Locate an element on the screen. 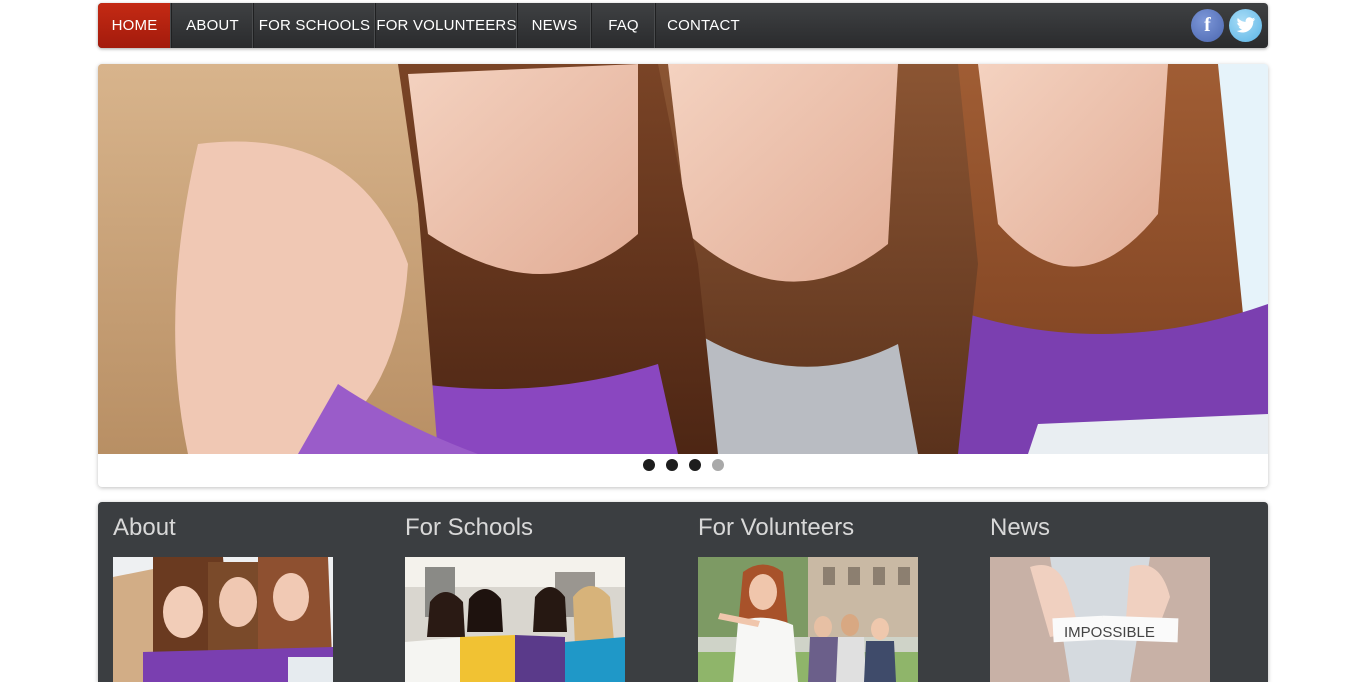 Image resolution: width=1366 pixels, height=682 pixels. girls-studying-photo is located at coordinates (223, 619).